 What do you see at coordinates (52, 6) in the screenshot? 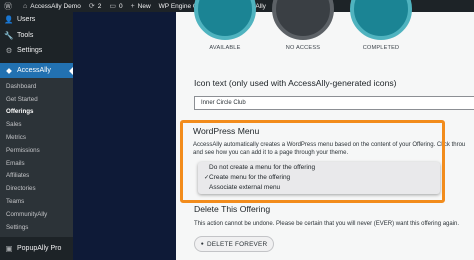
I see `site-name-link: ⌂ AccessAlly Demo` at bounding box center [52, 6].